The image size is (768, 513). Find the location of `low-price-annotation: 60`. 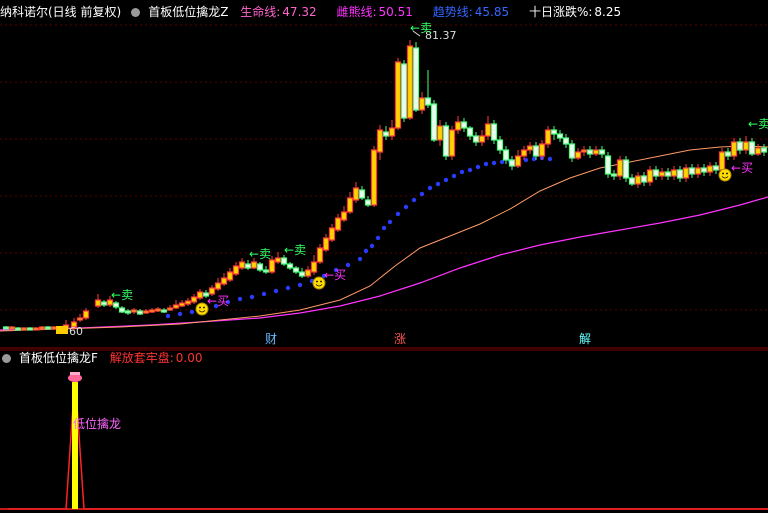

low-price-annotation: 60 is located at coordinates (69, 331).